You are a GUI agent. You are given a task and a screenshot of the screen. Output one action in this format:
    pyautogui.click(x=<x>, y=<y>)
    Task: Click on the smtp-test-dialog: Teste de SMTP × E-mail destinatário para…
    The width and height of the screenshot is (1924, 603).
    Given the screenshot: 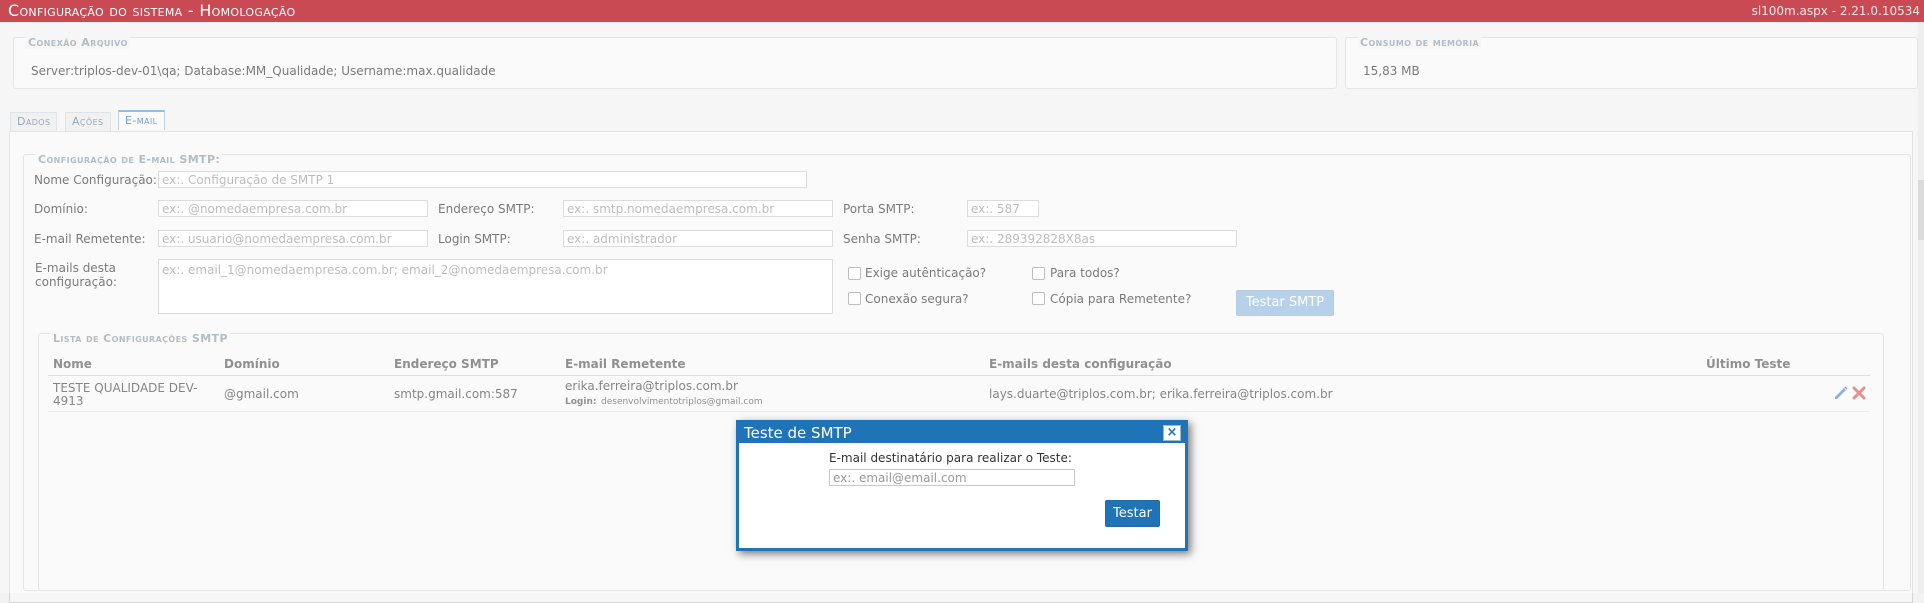 What is the action you would take?
    pyautogui.click(x=962, y=485)
    